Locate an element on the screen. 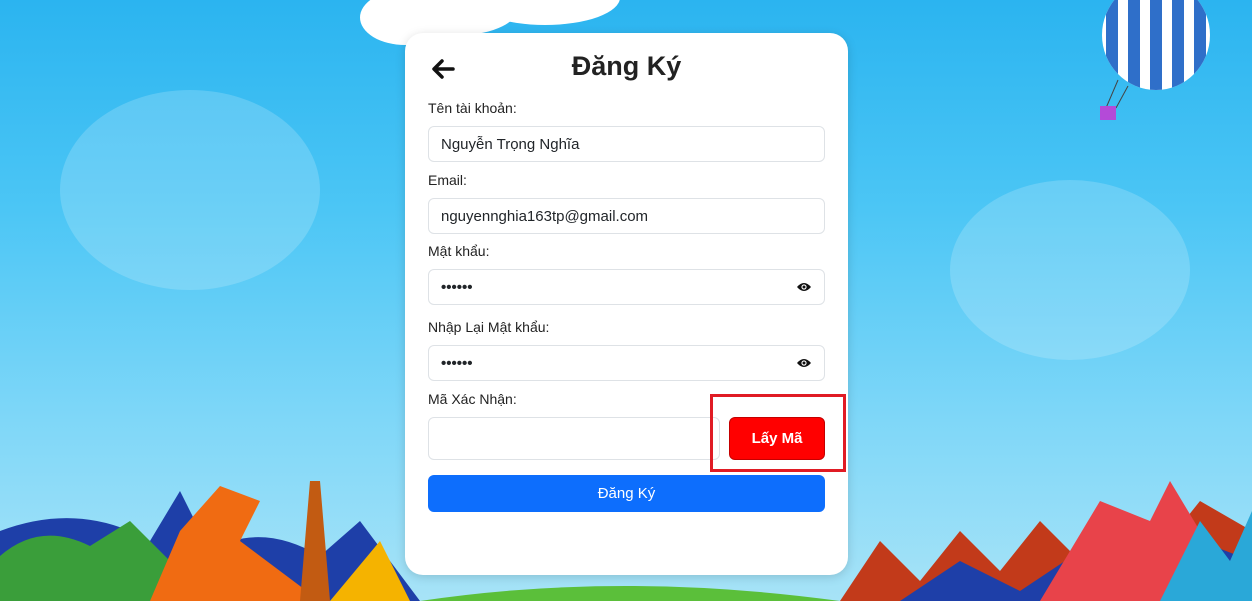 The width and height of the screenshot is (1252, 601). email-field: nguyennghia163tp@gmail.com is located at coordinates (626, 216).